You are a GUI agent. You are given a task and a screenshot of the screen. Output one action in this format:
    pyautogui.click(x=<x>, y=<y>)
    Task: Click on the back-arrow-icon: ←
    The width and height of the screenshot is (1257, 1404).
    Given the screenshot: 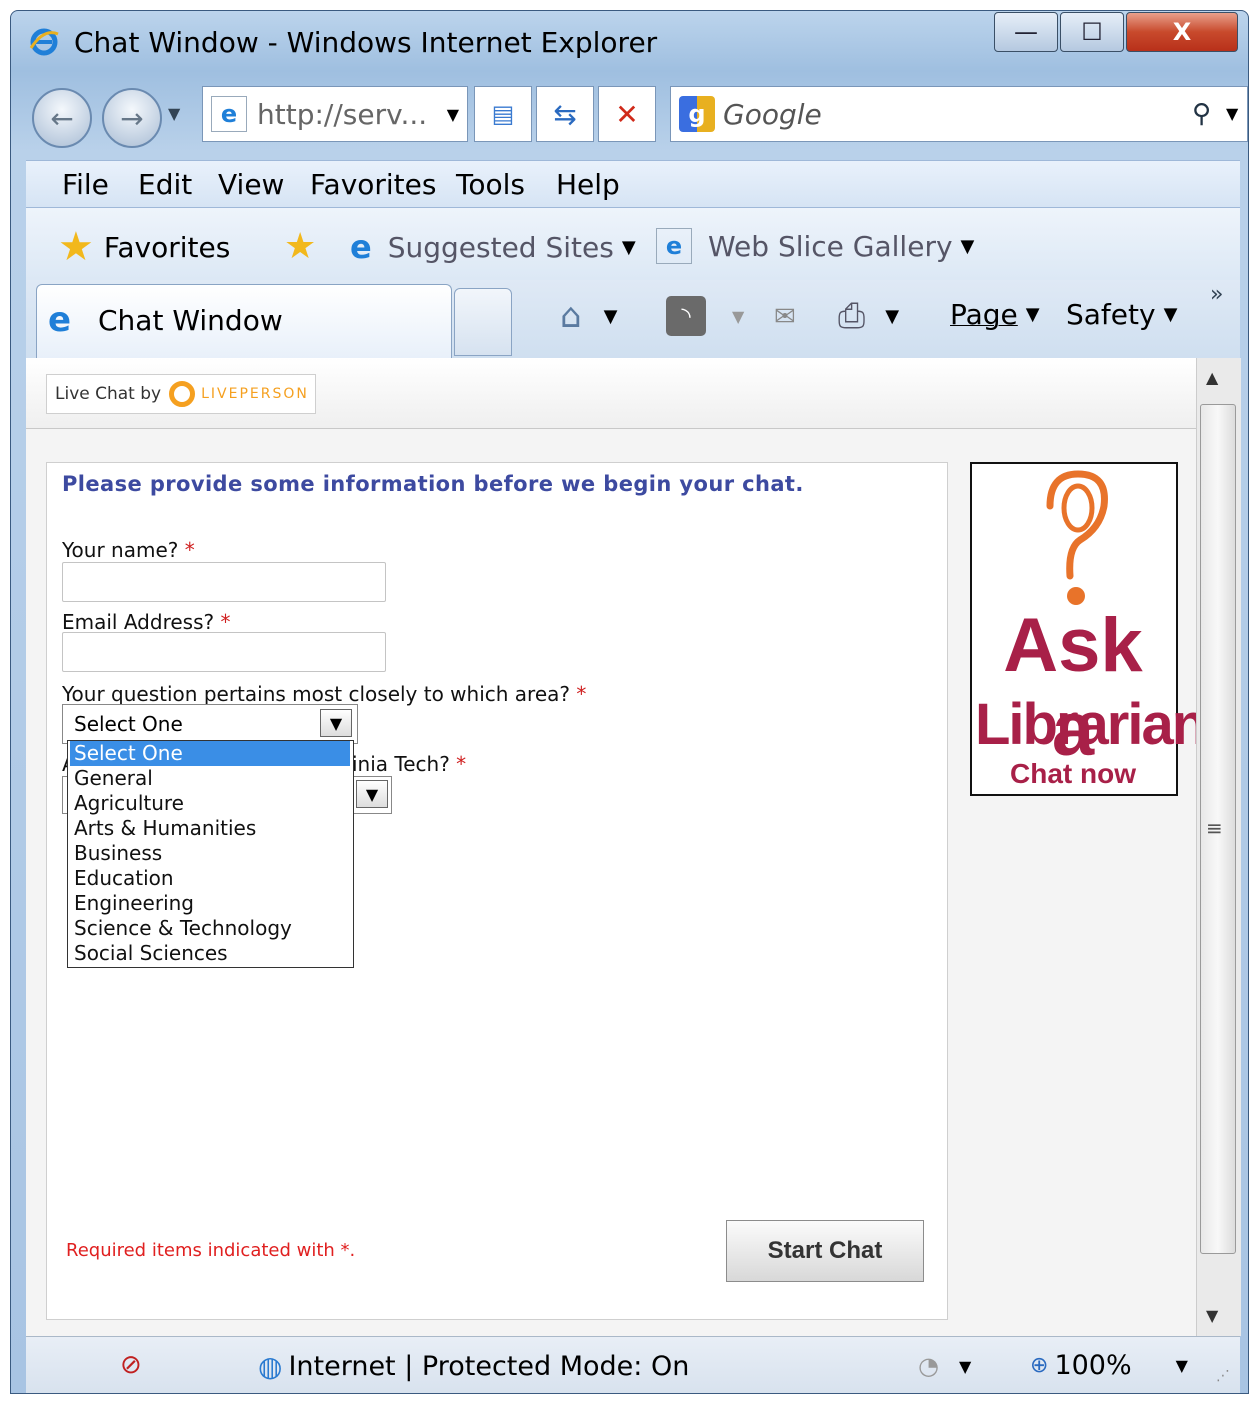 What is the action you would take?
    pyautogui.click(x=62, y=118)
    